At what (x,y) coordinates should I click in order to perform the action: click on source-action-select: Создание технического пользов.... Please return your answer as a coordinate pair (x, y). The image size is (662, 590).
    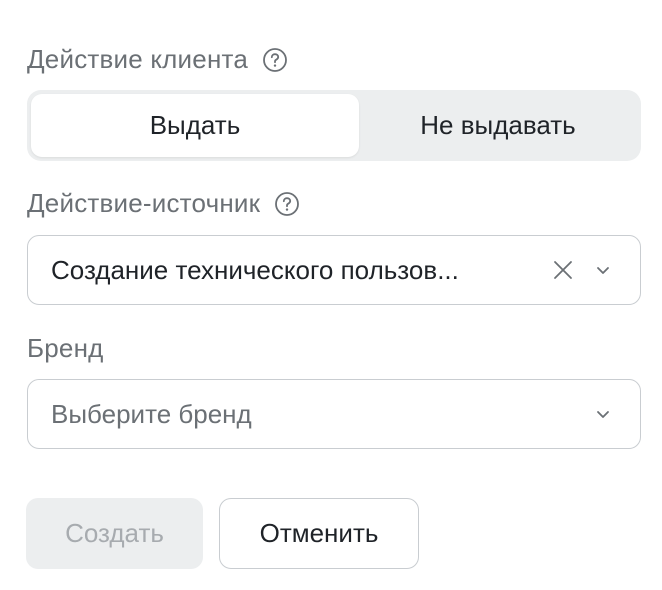
    Looking at the image, I should click on (334, 270).